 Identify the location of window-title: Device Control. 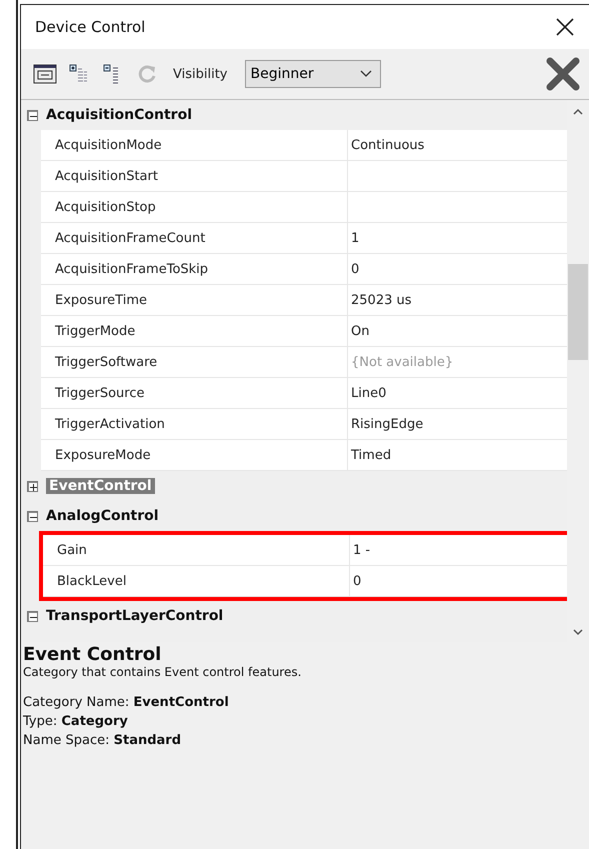
(90, 27).